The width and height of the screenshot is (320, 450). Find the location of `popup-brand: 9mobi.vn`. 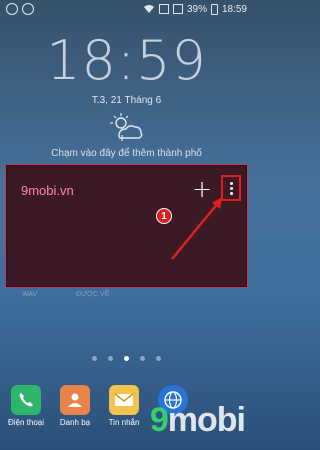

popup-brand: 9mobi.vn is located at coordinates (47, 190).